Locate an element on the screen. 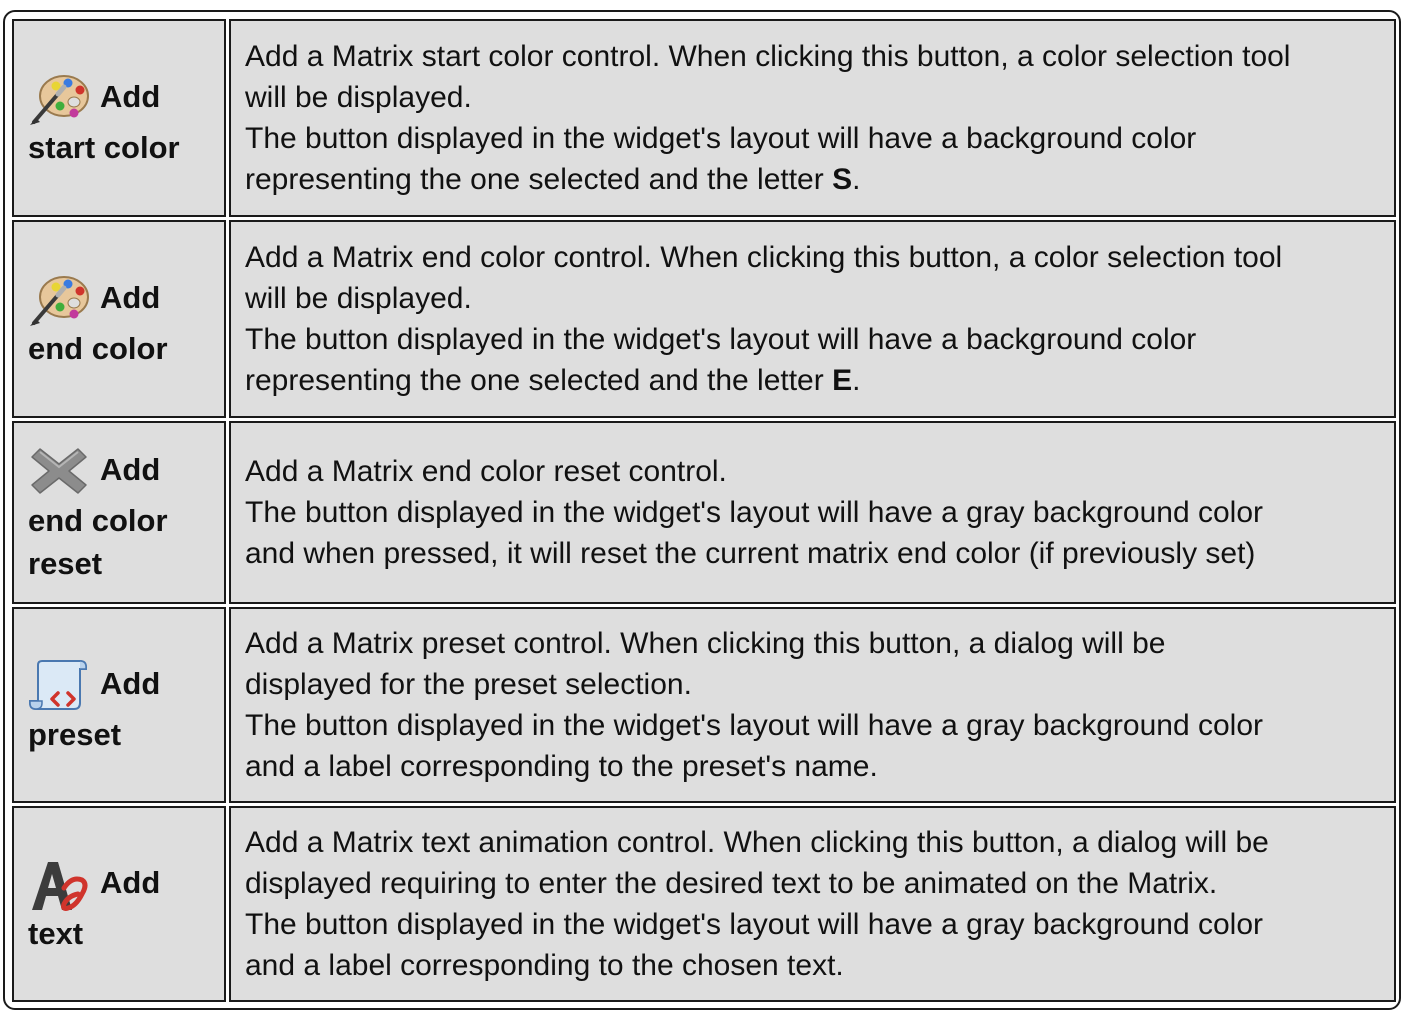 This screenshot has height=1010, width=1407. control-name-rest: reset is located at coordinates (65, 563).